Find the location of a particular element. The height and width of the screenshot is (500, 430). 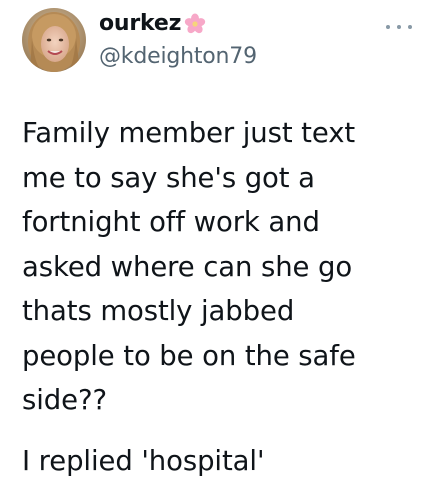

tweet-line: I replied 'hospital' is located at coordinates (143, 460).